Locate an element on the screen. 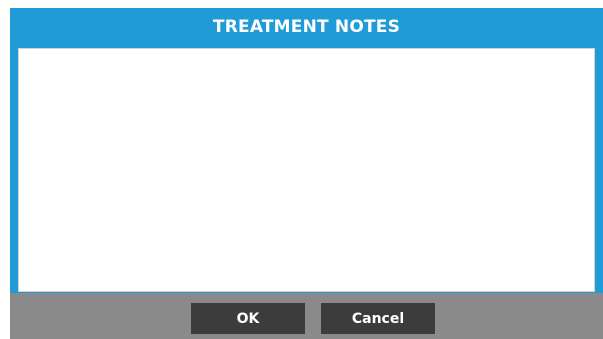 This screenshot has height=339, width=603. dialog-title-bar: TREATMENT NOTES is located at coordinates (306, 27).